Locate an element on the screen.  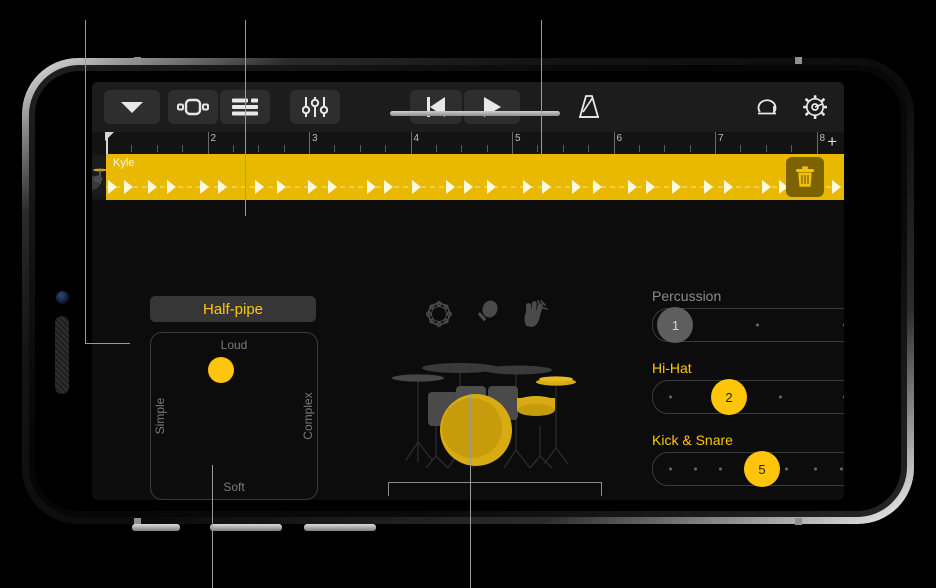
loop-browser-icon is located at coordinates (193, 107).